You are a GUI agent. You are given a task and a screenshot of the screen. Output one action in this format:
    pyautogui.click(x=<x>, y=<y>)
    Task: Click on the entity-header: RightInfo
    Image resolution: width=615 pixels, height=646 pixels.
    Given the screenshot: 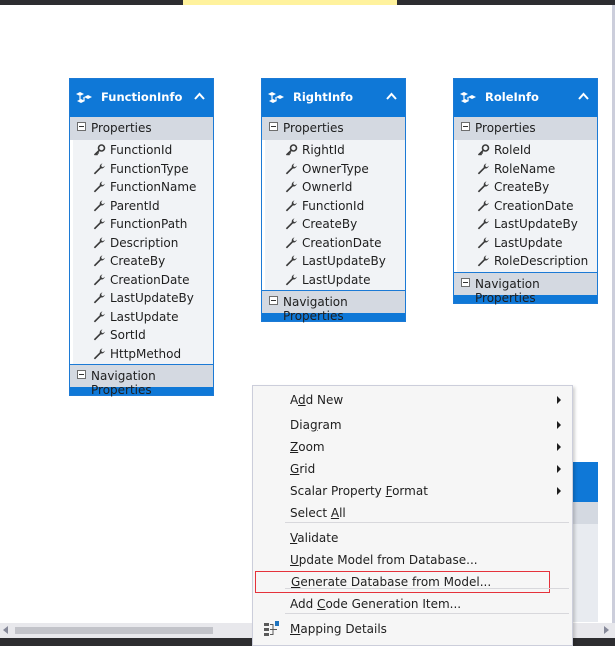 What is the action you would take?
    pyautogui.click(x=333, y=98)
    